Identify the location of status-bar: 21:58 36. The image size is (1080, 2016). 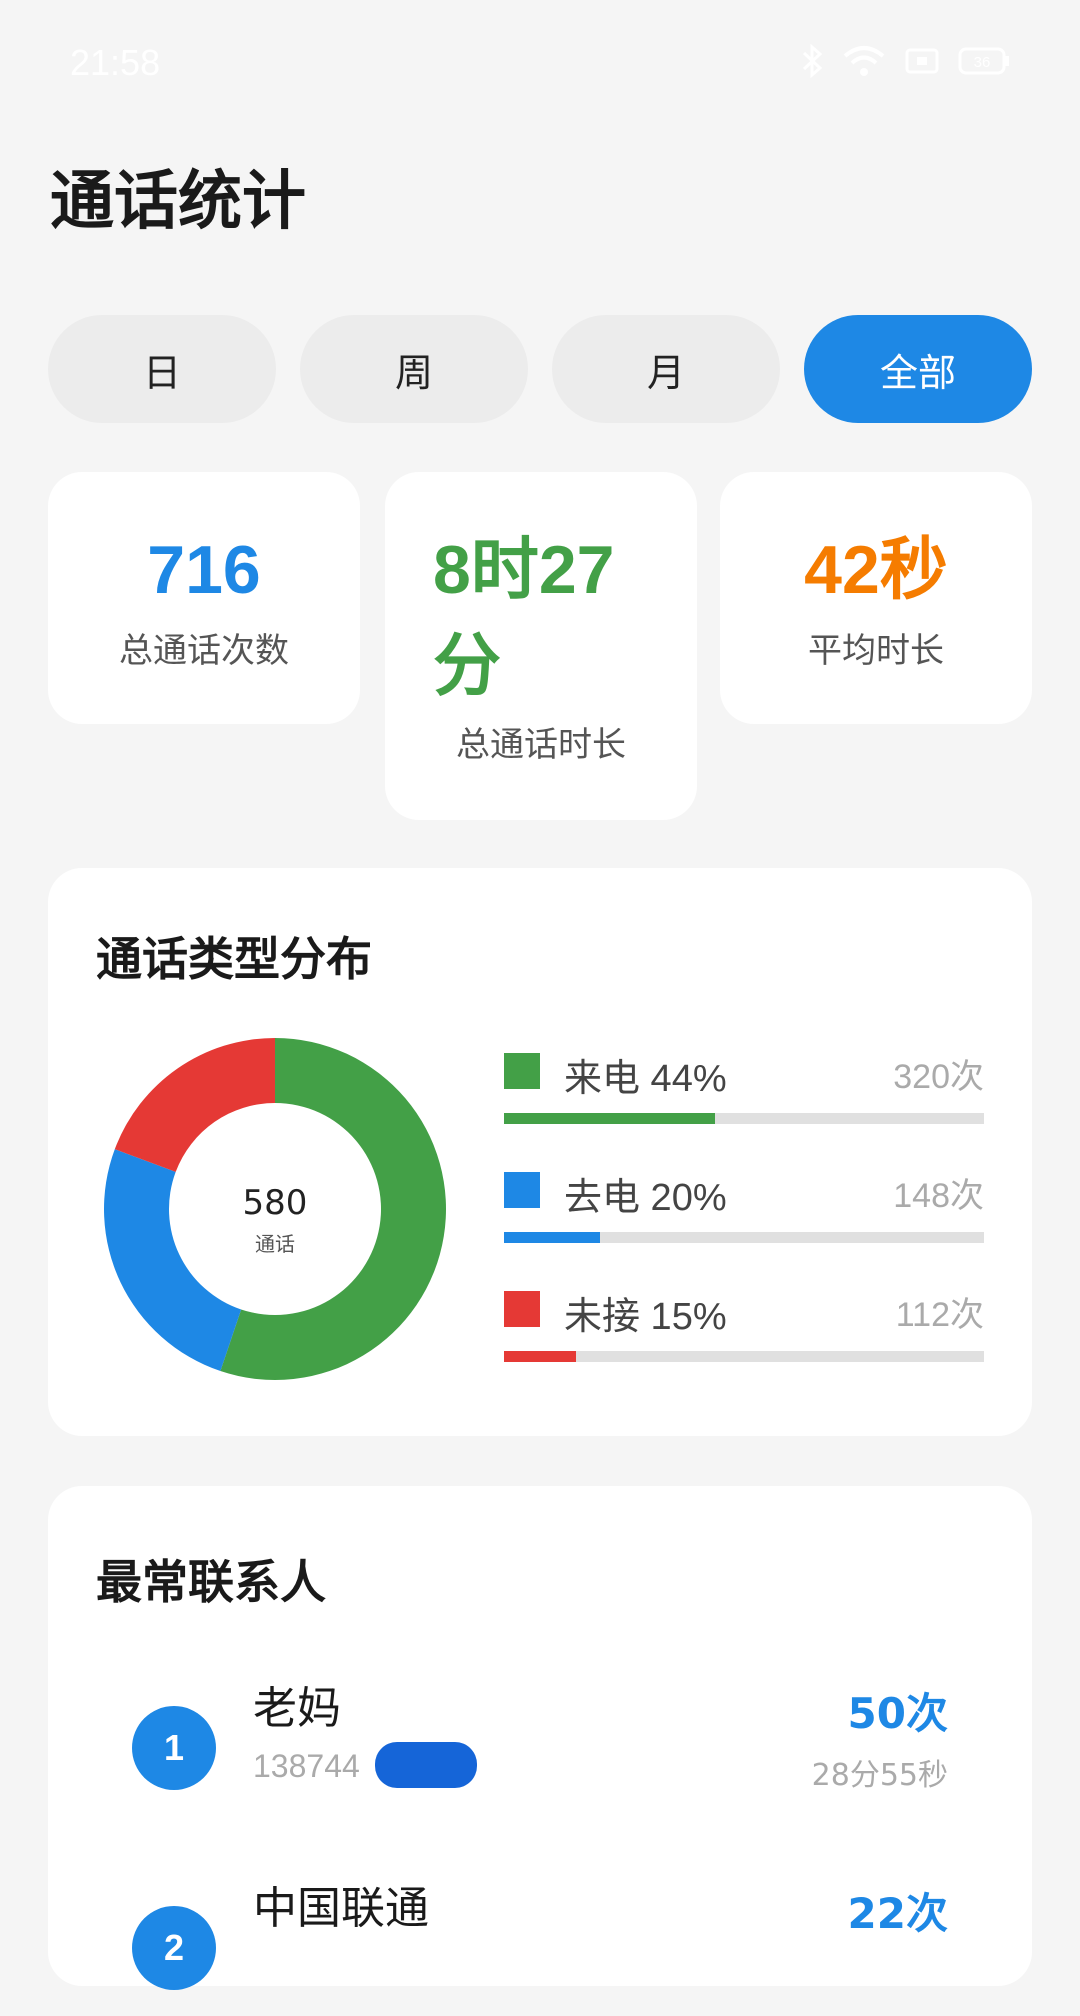
(540, 65).